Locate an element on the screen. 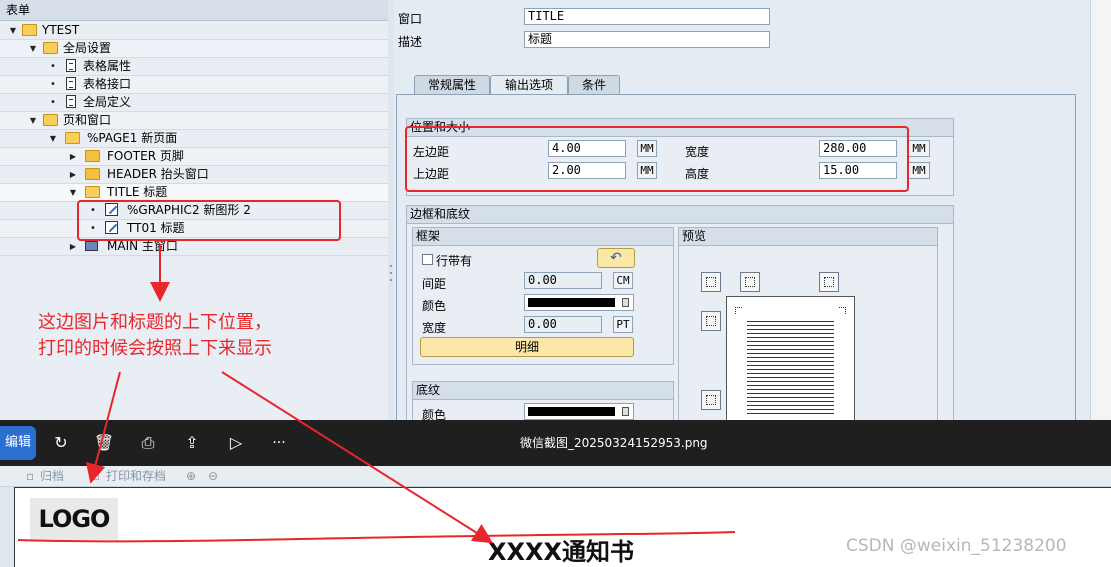 Image resolution: width=1111 pixels, height=567 pixels. width-unit: MM is located at coordinates (919, 148).